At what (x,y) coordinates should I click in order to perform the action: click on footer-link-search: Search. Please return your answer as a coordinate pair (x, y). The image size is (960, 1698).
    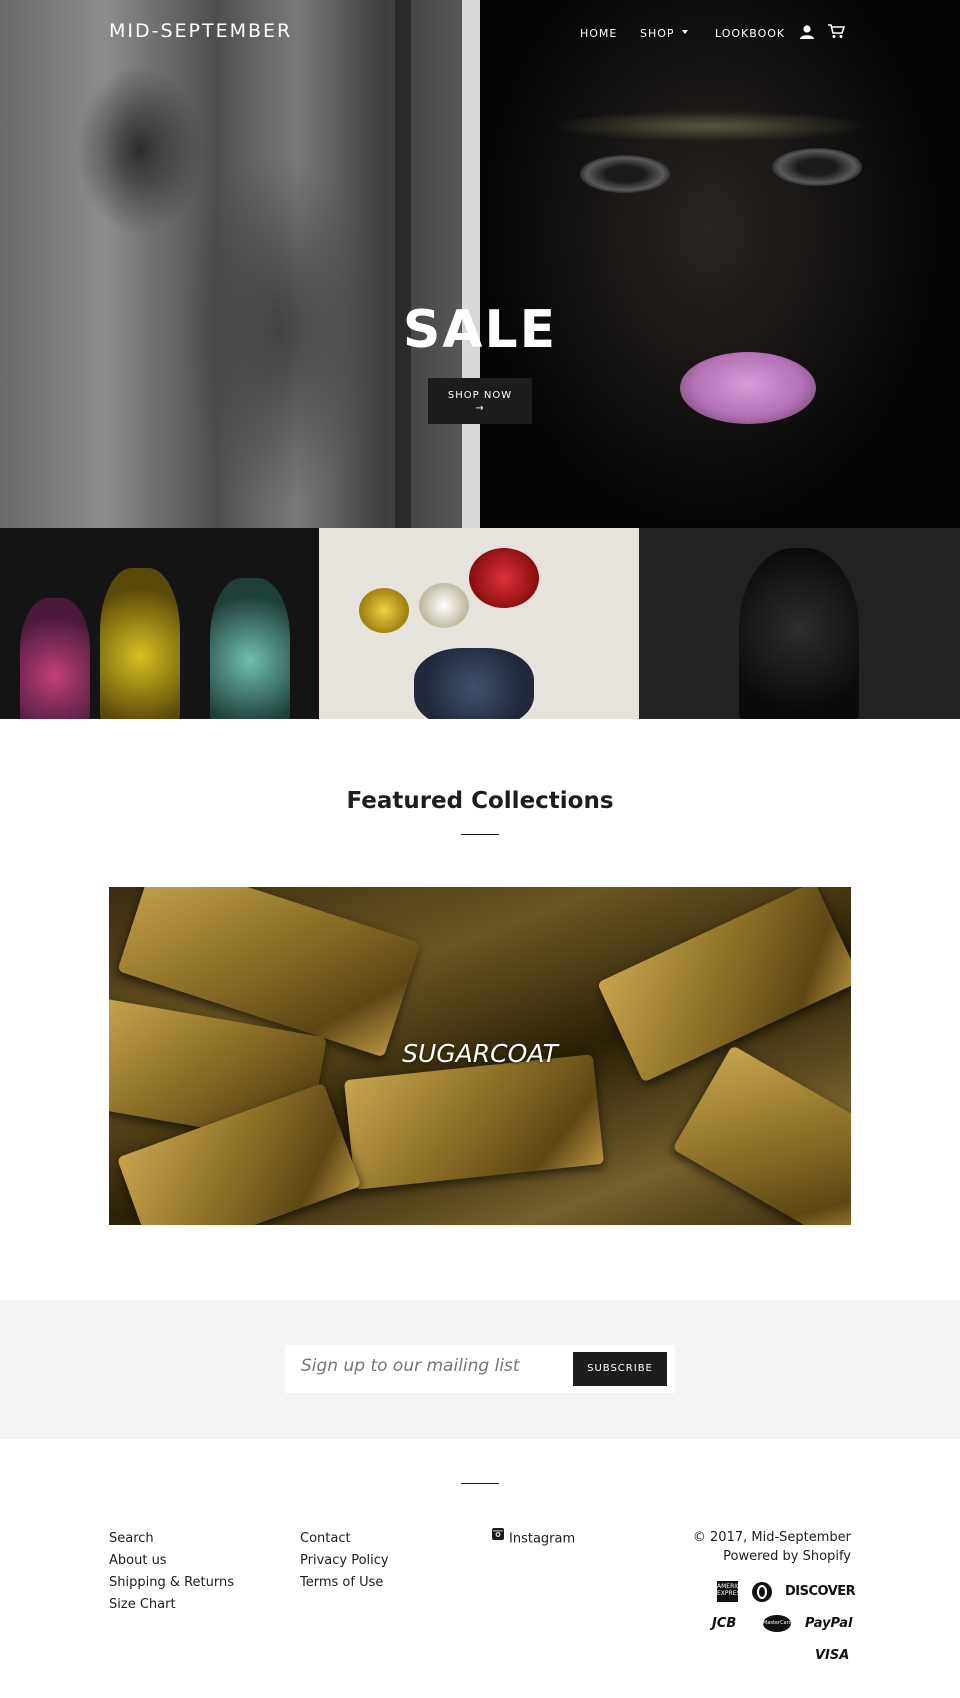
    Looking at the image, I should click on (171, 1539).